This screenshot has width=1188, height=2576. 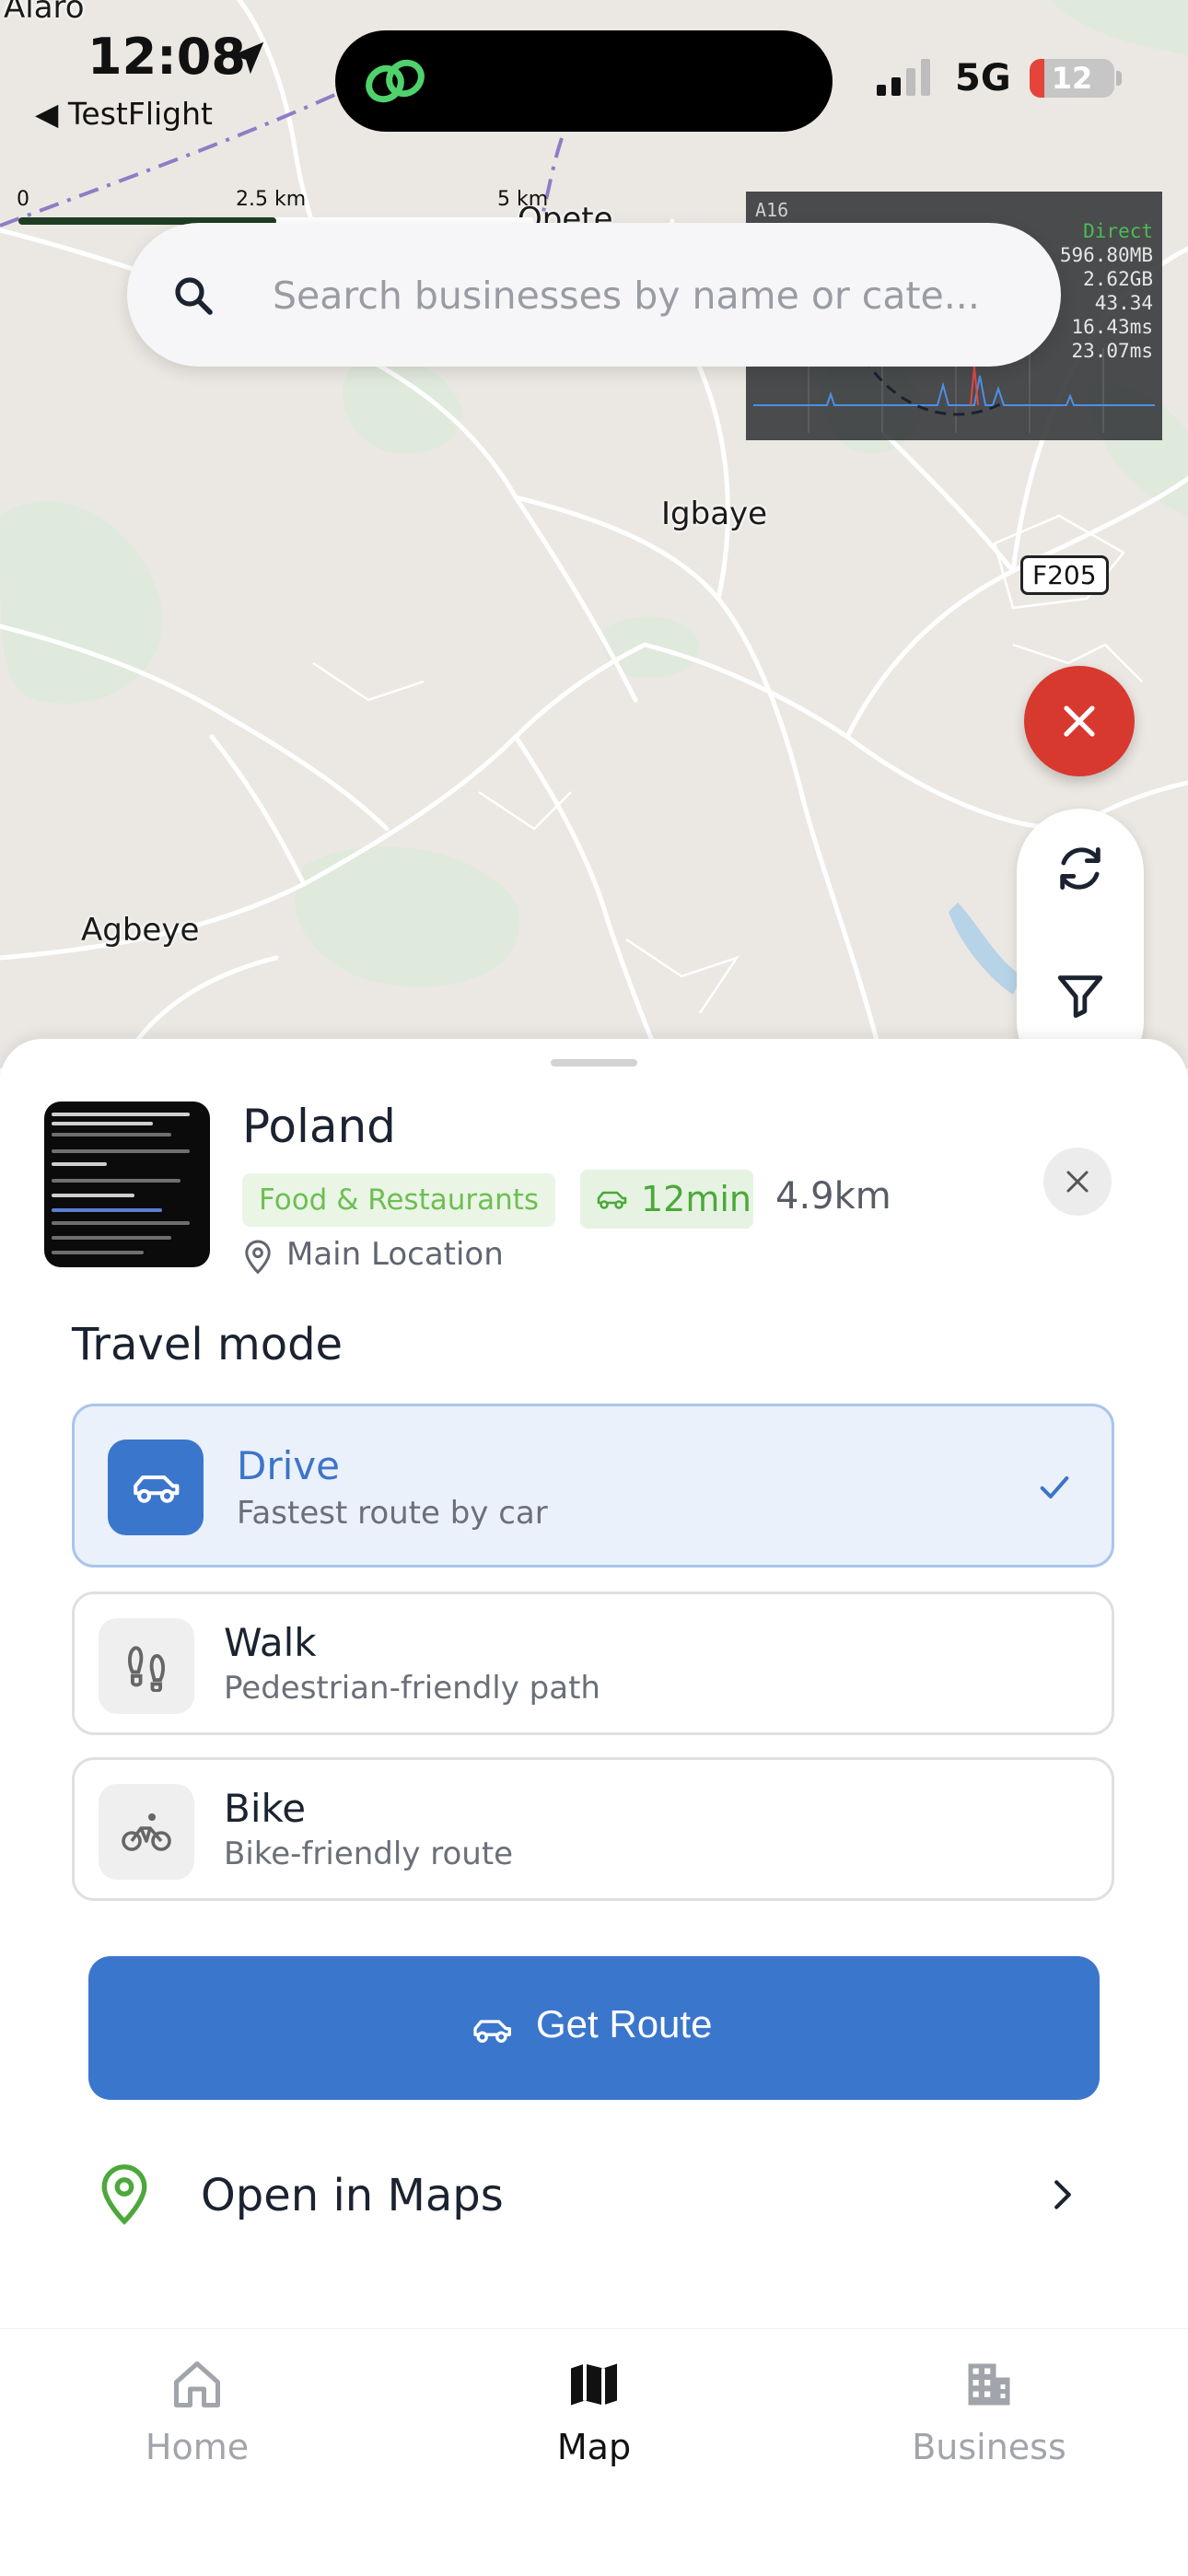 What do you see at coordinates (594, 2417) in the screenshot?
I see `tab-map: Map` at bounding box center [594, 2417].